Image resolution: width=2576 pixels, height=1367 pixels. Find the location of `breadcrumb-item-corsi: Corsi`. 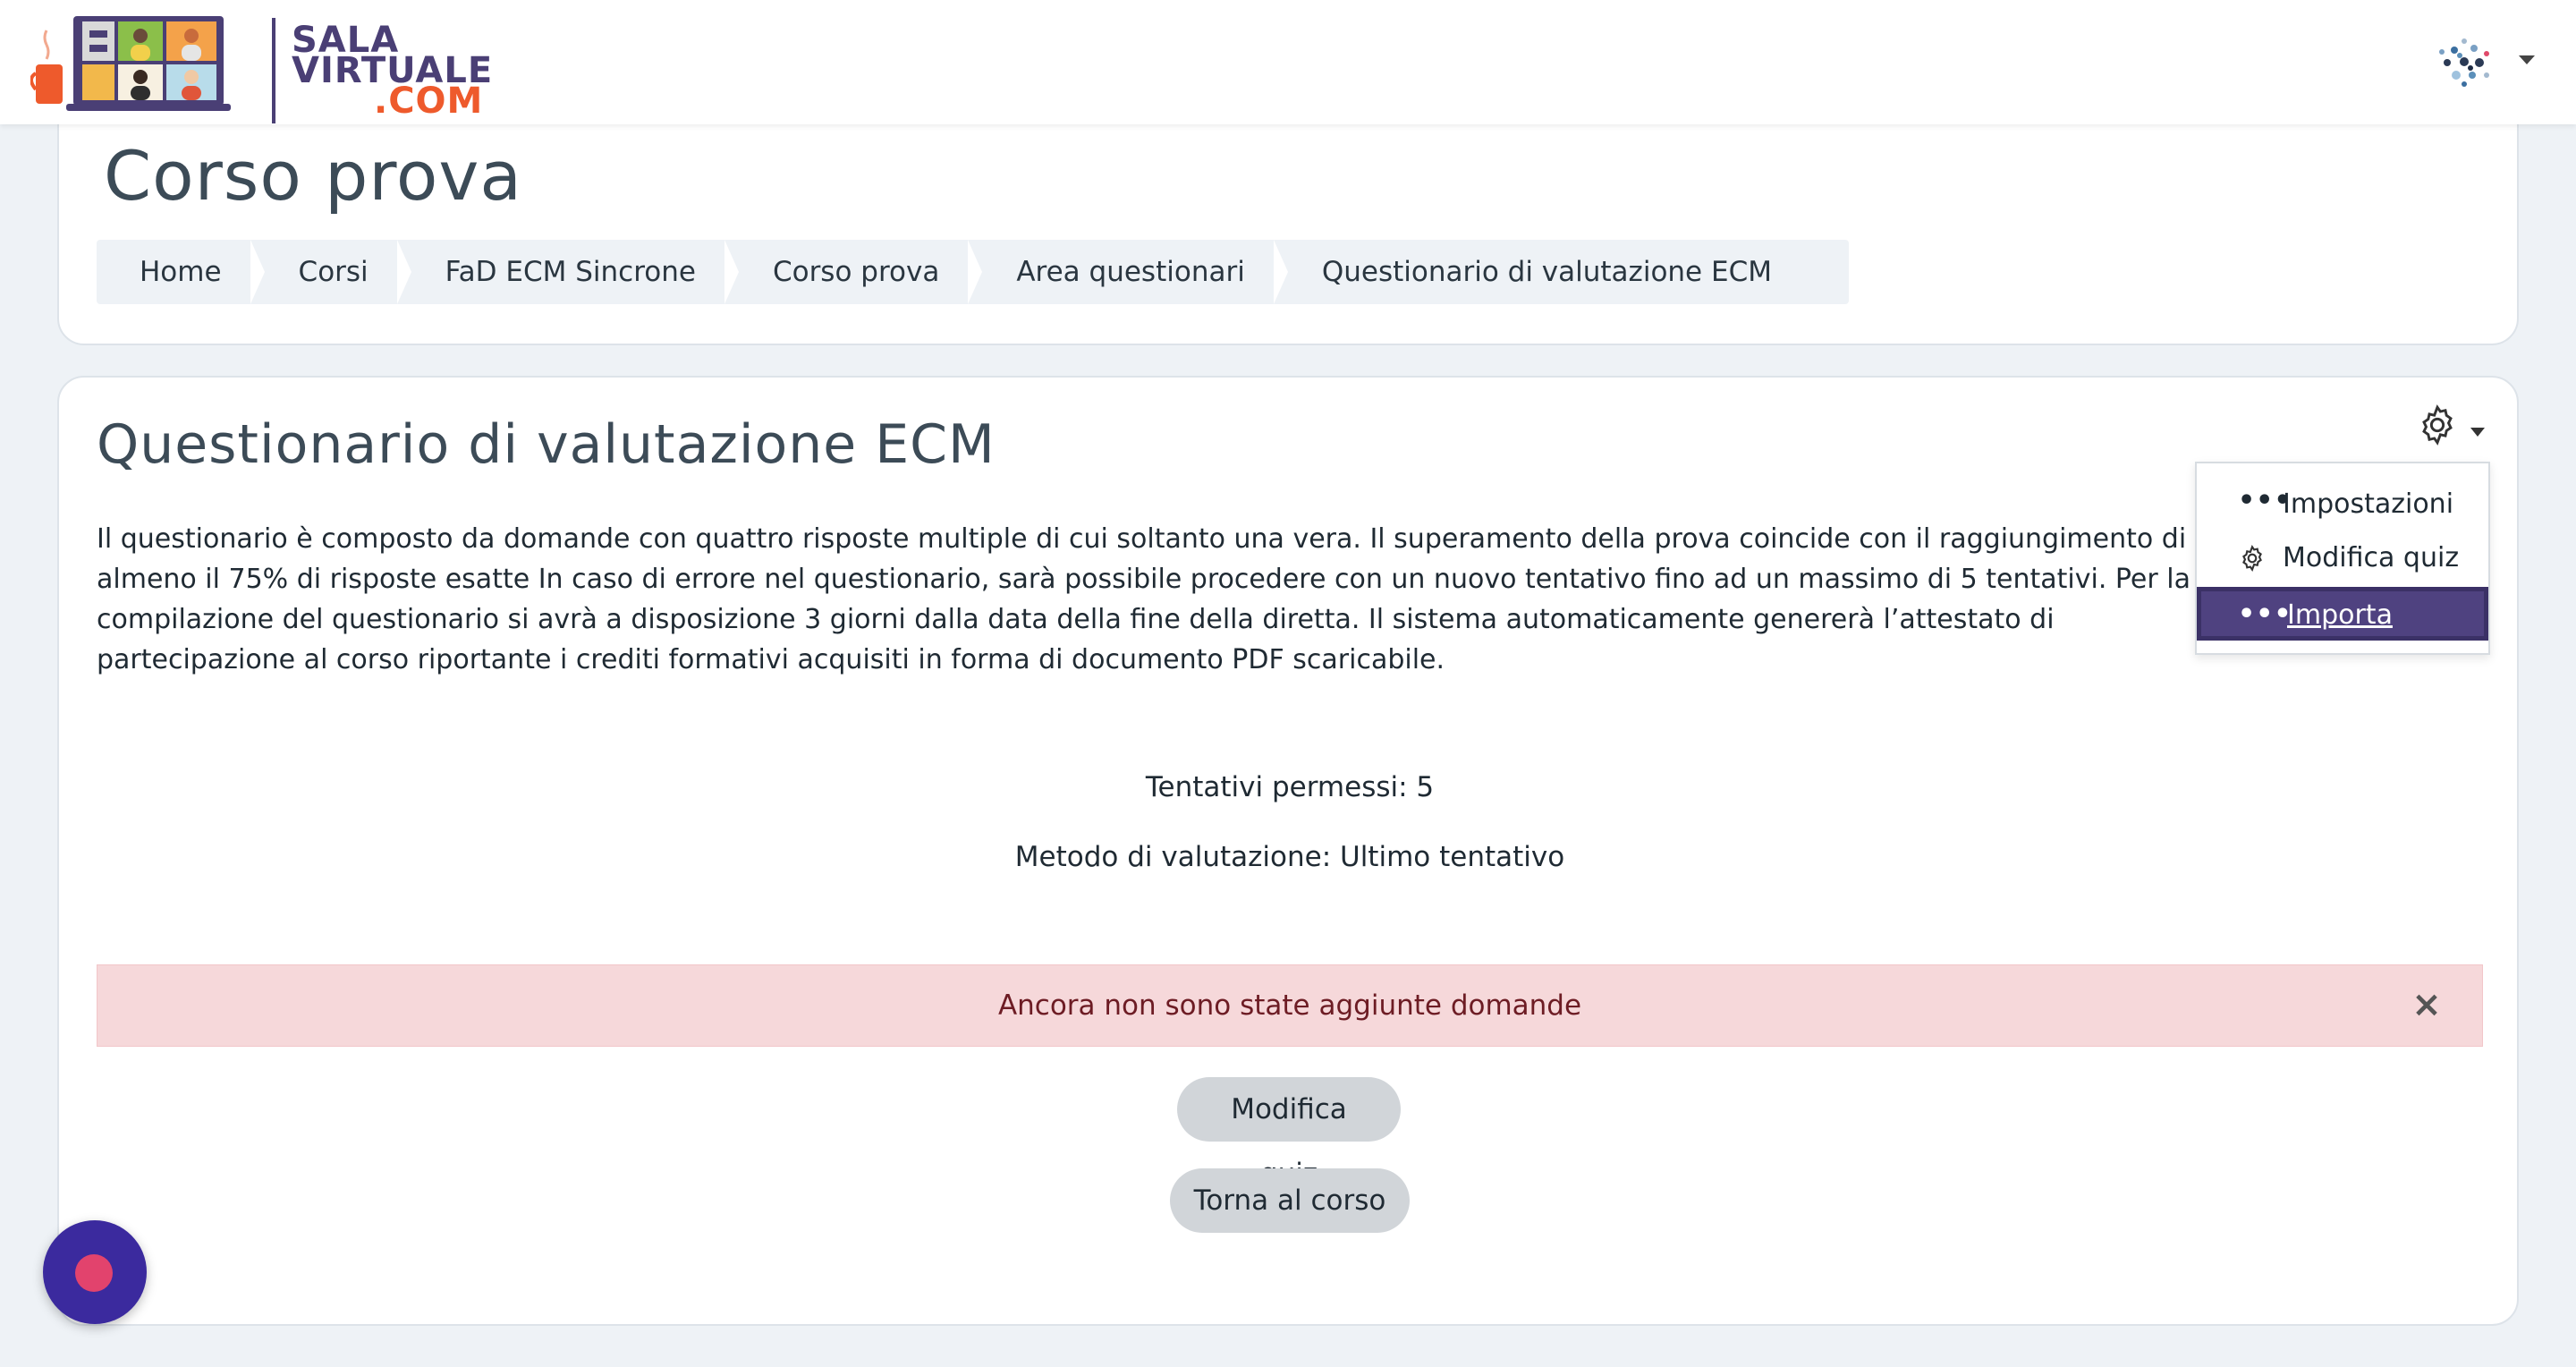

breadcrumb-item-corsi: Corsi is located at coordinates (333, 272).